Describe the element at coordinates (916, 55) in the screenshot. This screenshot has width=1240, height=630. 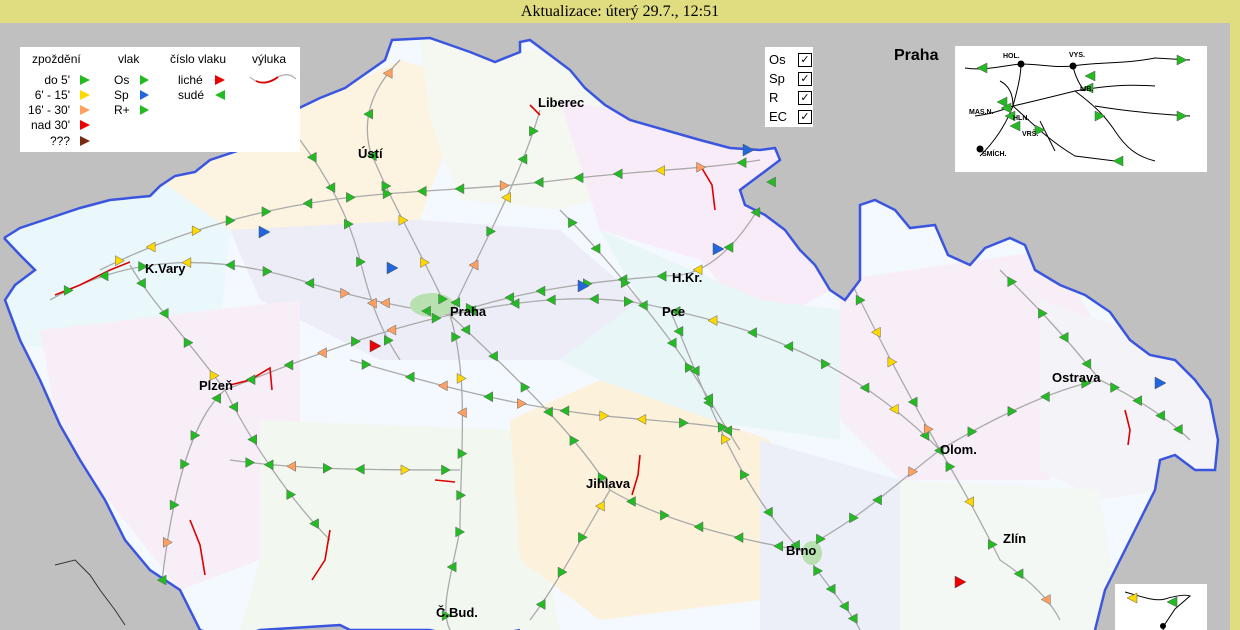
I see `praha-inset-title: Praha` at that location.